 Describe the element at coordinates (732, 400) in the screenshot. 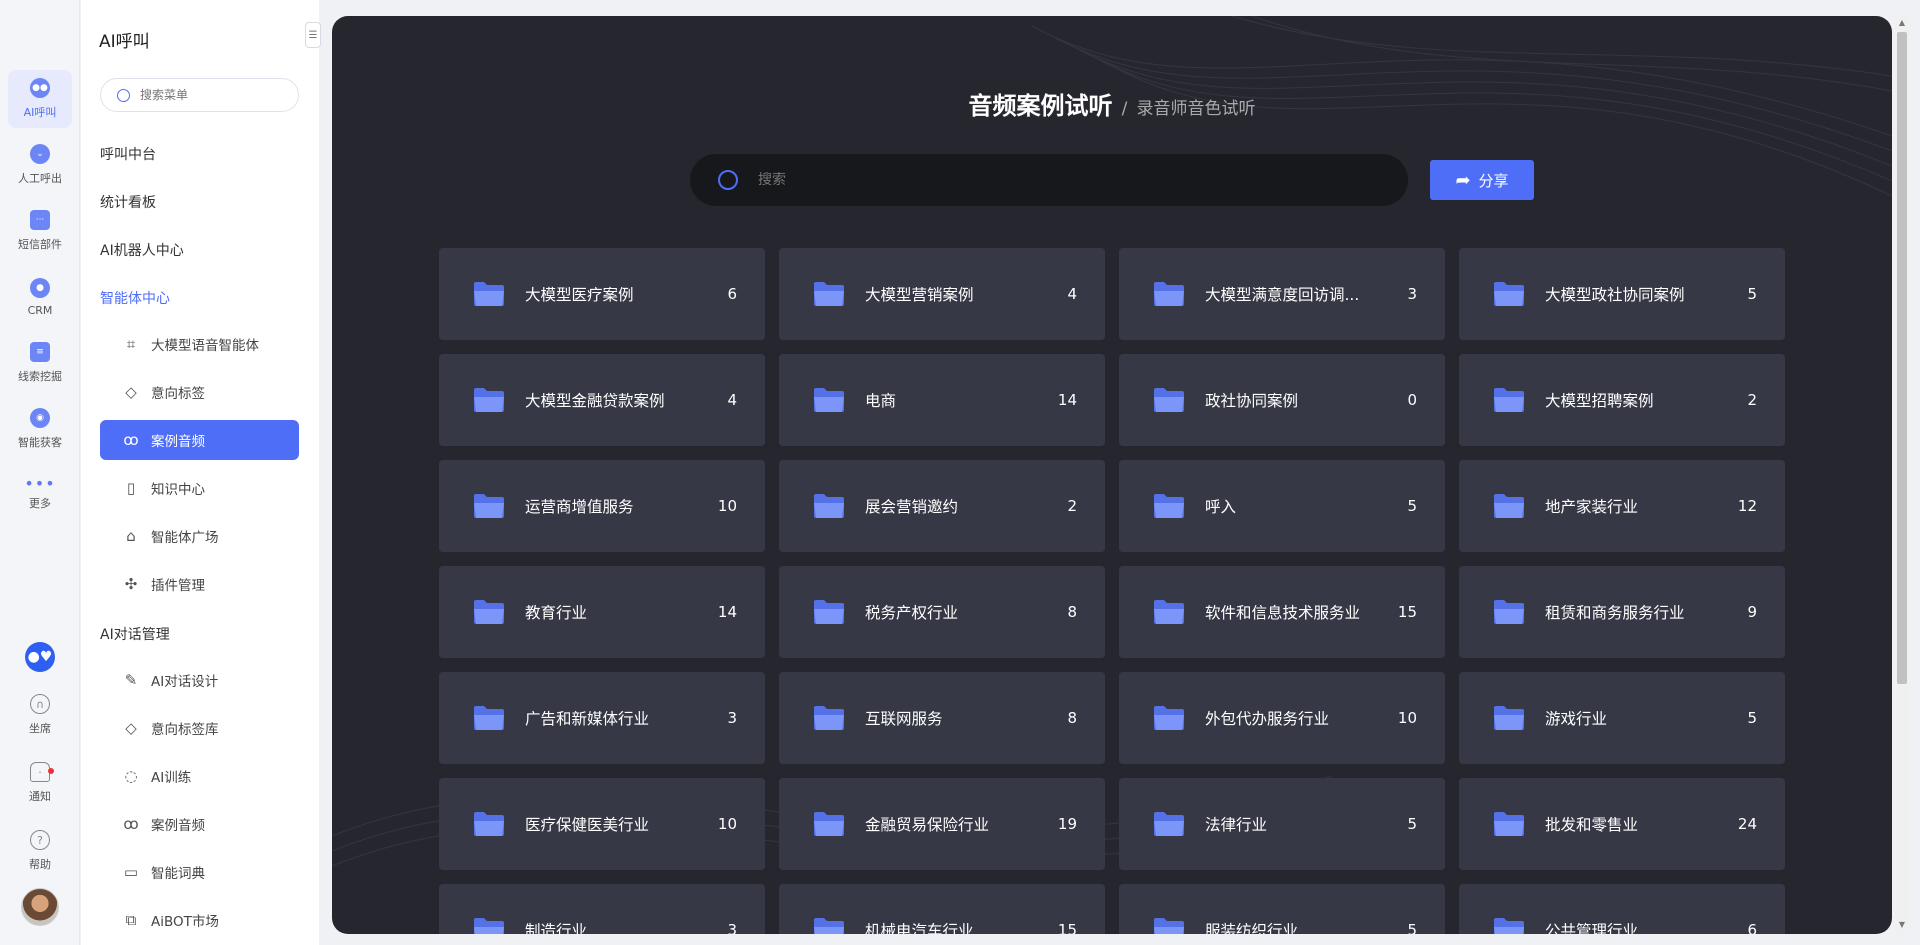

I see `case-folder-count: 4` at that location.